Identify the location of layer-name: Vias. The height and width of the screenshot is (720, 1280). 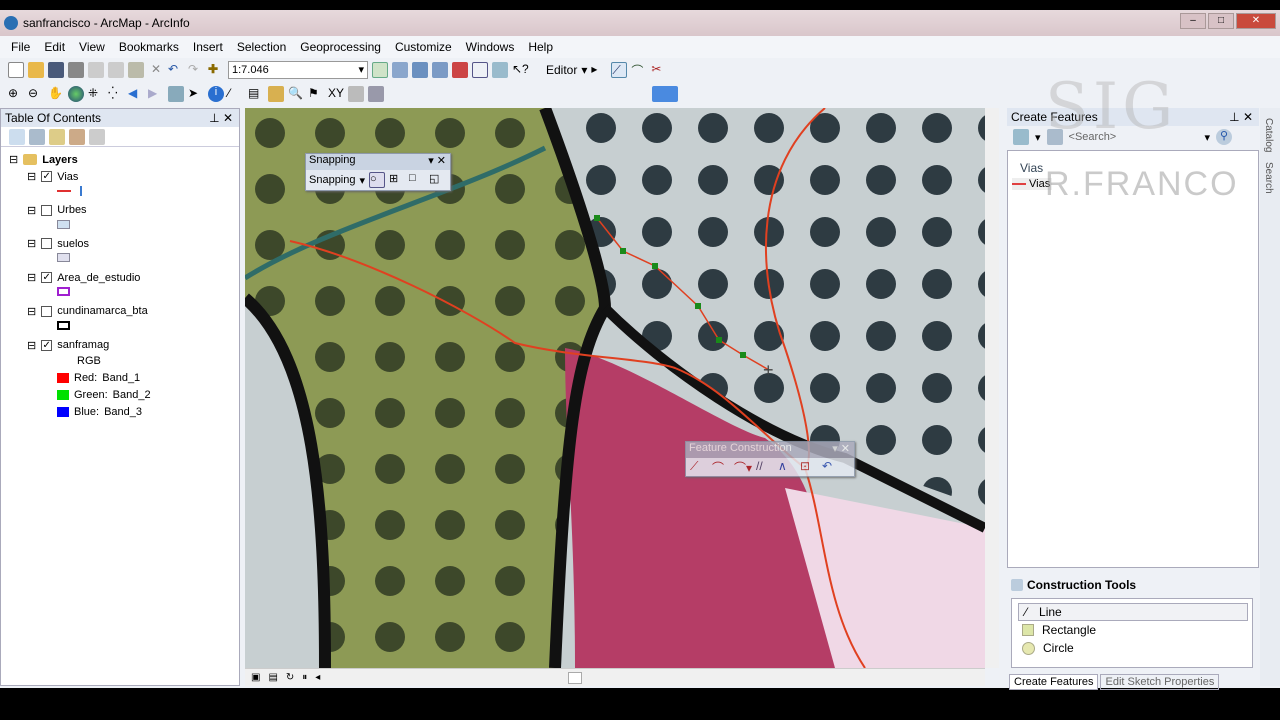
(67, 177).